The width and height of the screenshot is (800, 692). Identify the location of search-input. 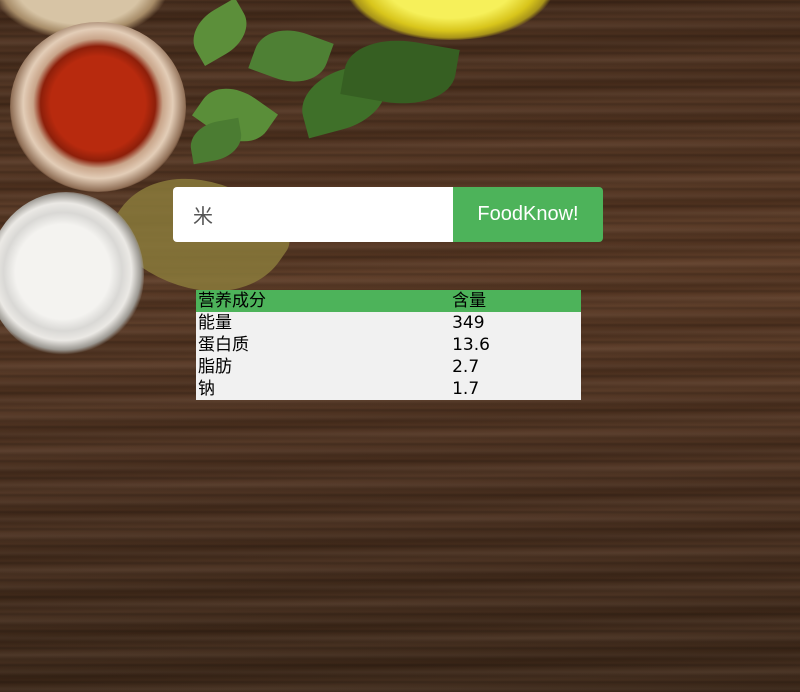
(313, 214).